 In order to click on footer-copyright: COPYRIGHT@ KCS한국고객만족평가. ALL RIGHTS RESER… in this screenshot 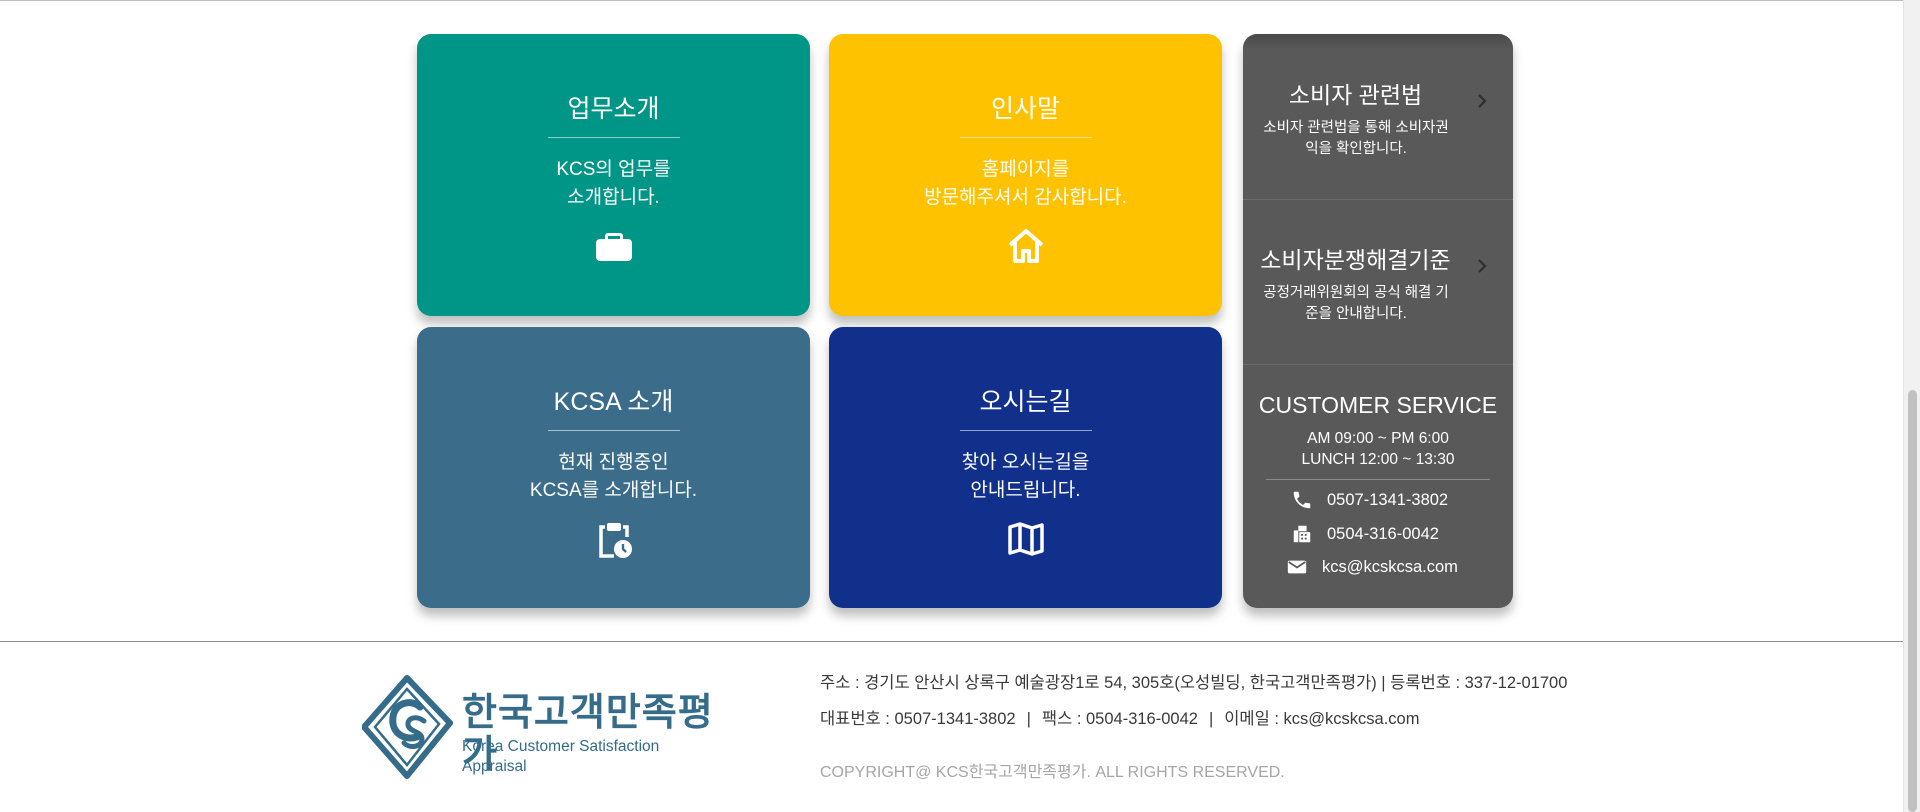, I will do `click(1052, 772)`.